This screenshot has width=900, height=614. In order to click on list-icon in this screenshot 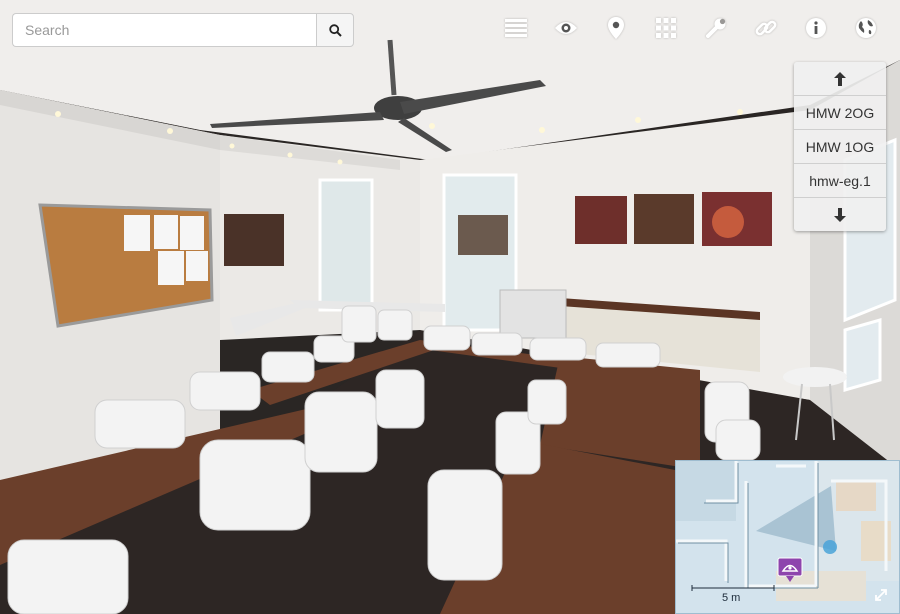, I will do `click(516, 28)`.